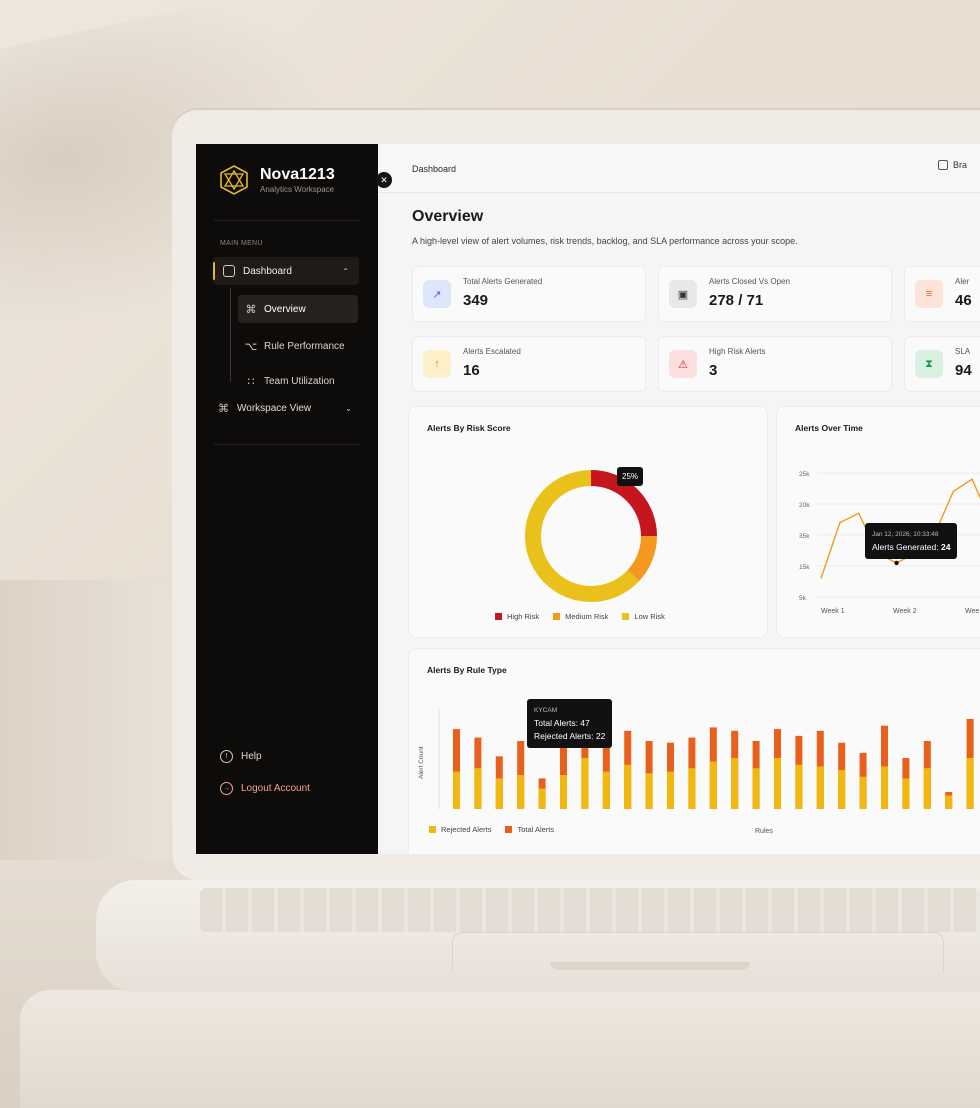  I want to click on slice-low-risk, so click(582, 536).